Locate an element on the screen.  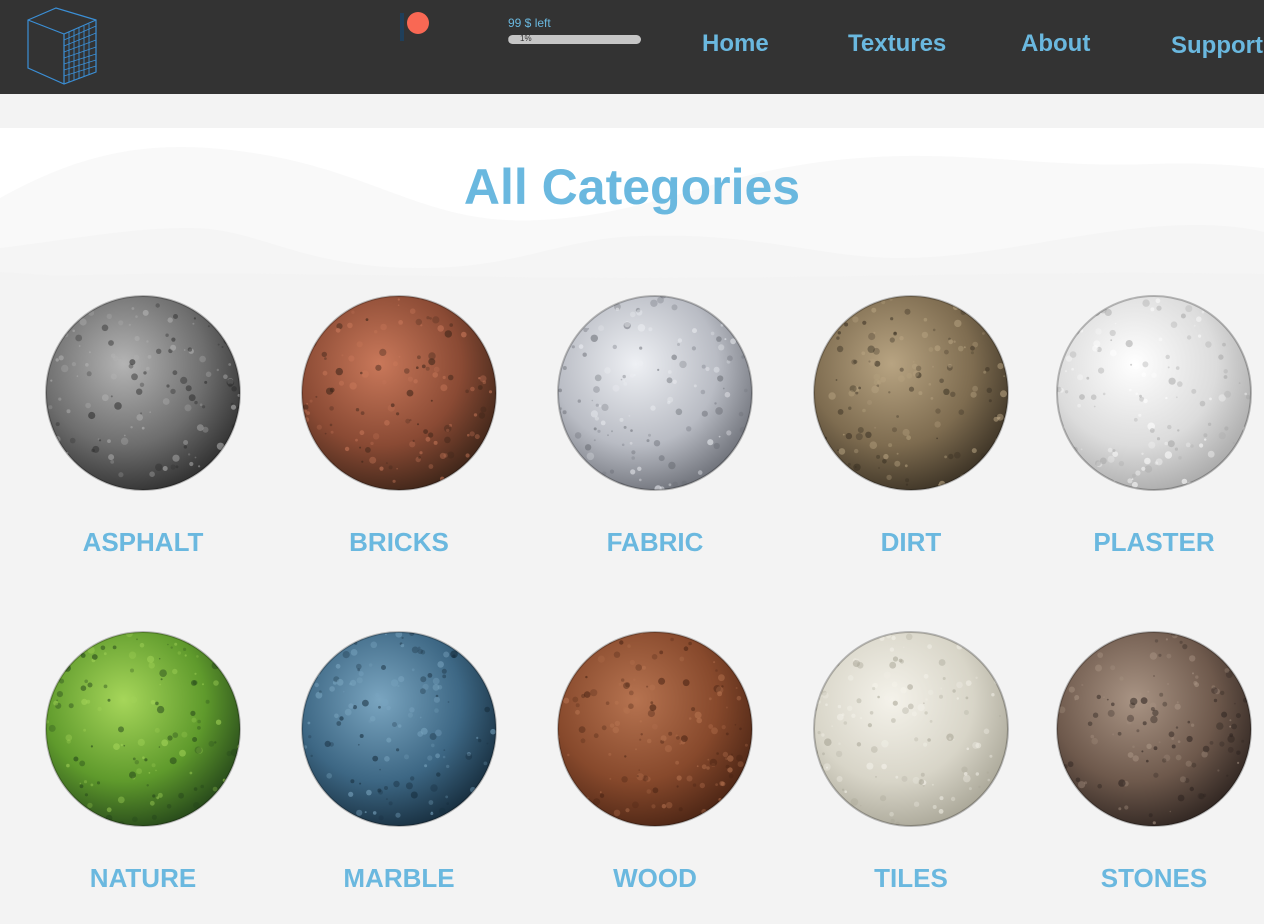
category-card: DIRT is located at coordinates (911, 426).